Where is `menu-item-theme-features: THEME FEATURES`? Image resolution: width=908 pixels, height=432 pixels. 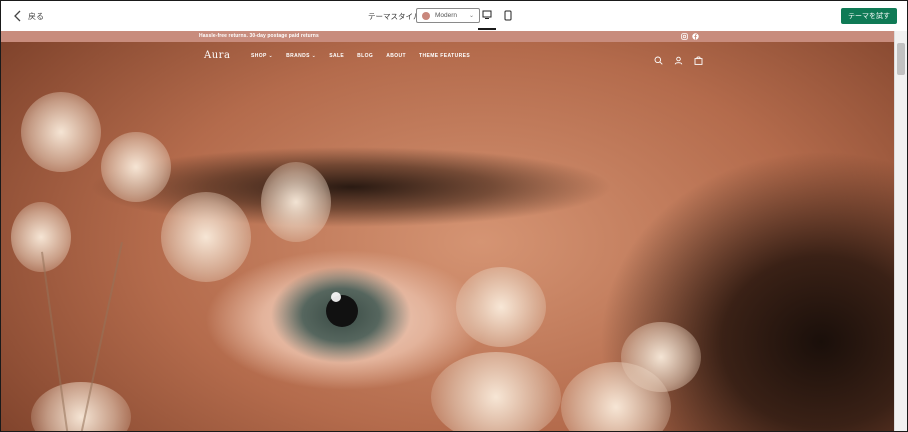
menu-item-theme-features: THEME FEATURES is located at coordinates (444, 56).